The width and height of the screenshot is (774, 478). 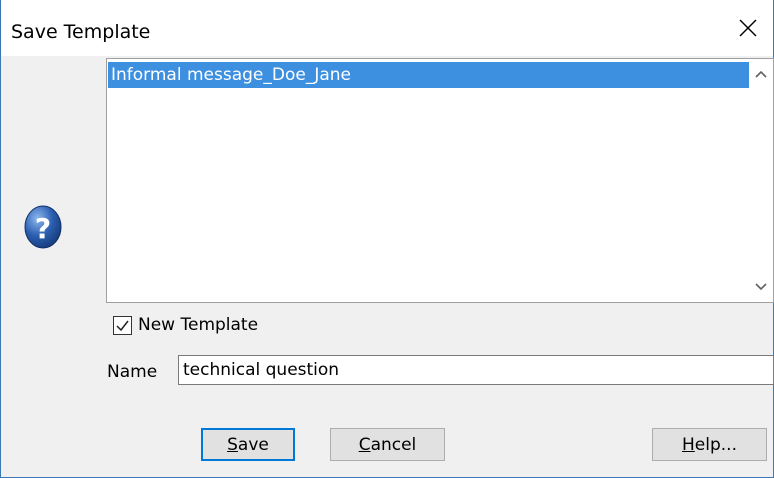 I want to click on checkmark-icon, so click(x=122, y=325).